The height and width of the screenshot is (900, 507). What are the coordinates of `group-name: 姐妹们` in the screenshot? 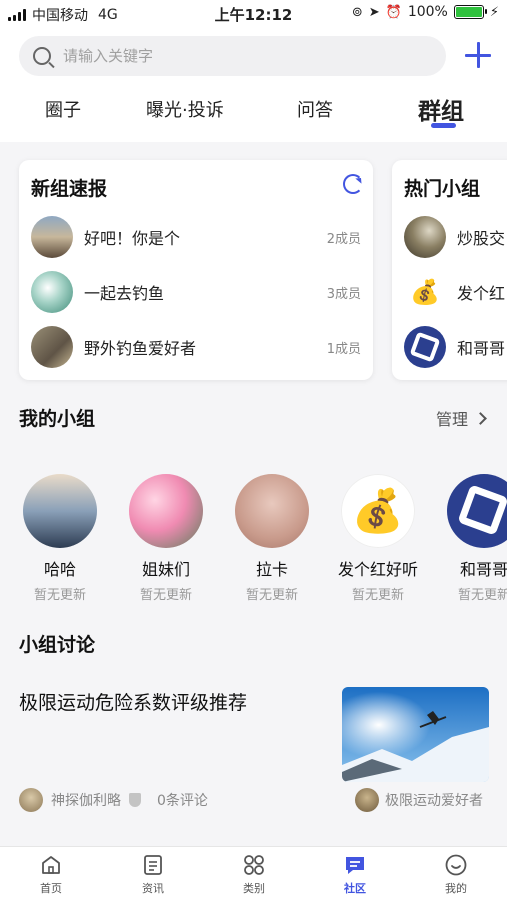 It's located at (165, 569).